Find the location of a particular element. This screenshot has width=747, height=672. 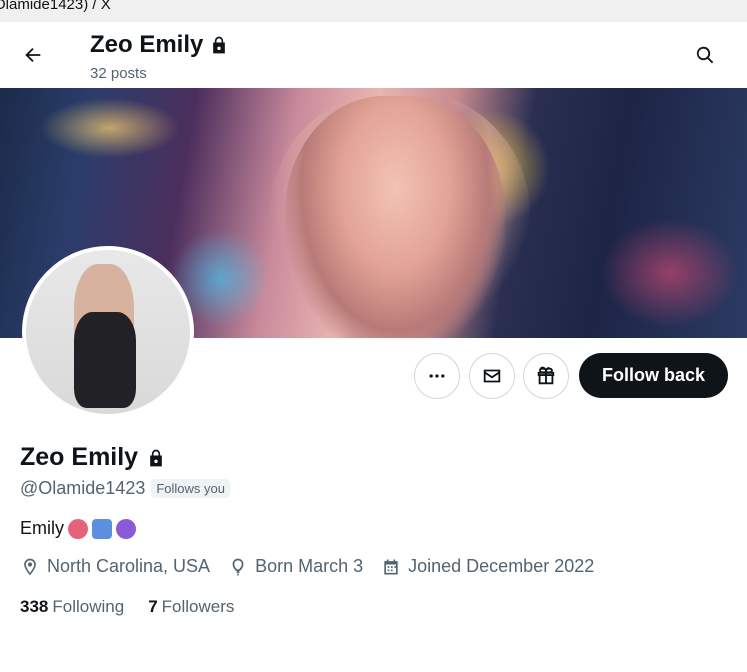

gift-button is located at coordinates (546, 376).